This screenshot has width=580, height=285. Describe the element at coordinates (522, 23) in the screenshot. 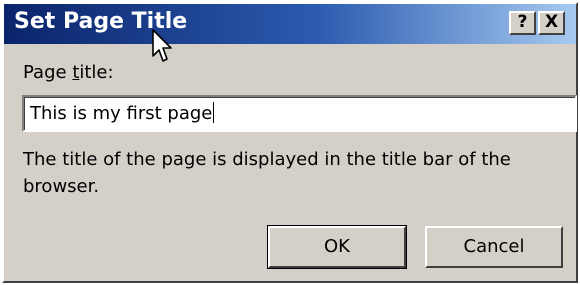

I see `help-button: ?` at that location.